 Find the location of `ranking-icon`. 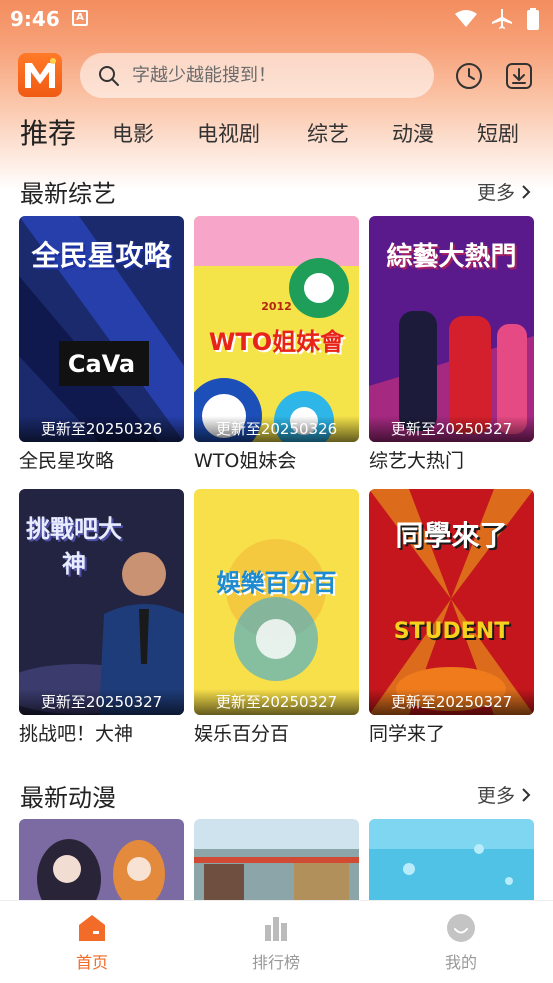

ranking-icon is located at coordinates (276, 929).